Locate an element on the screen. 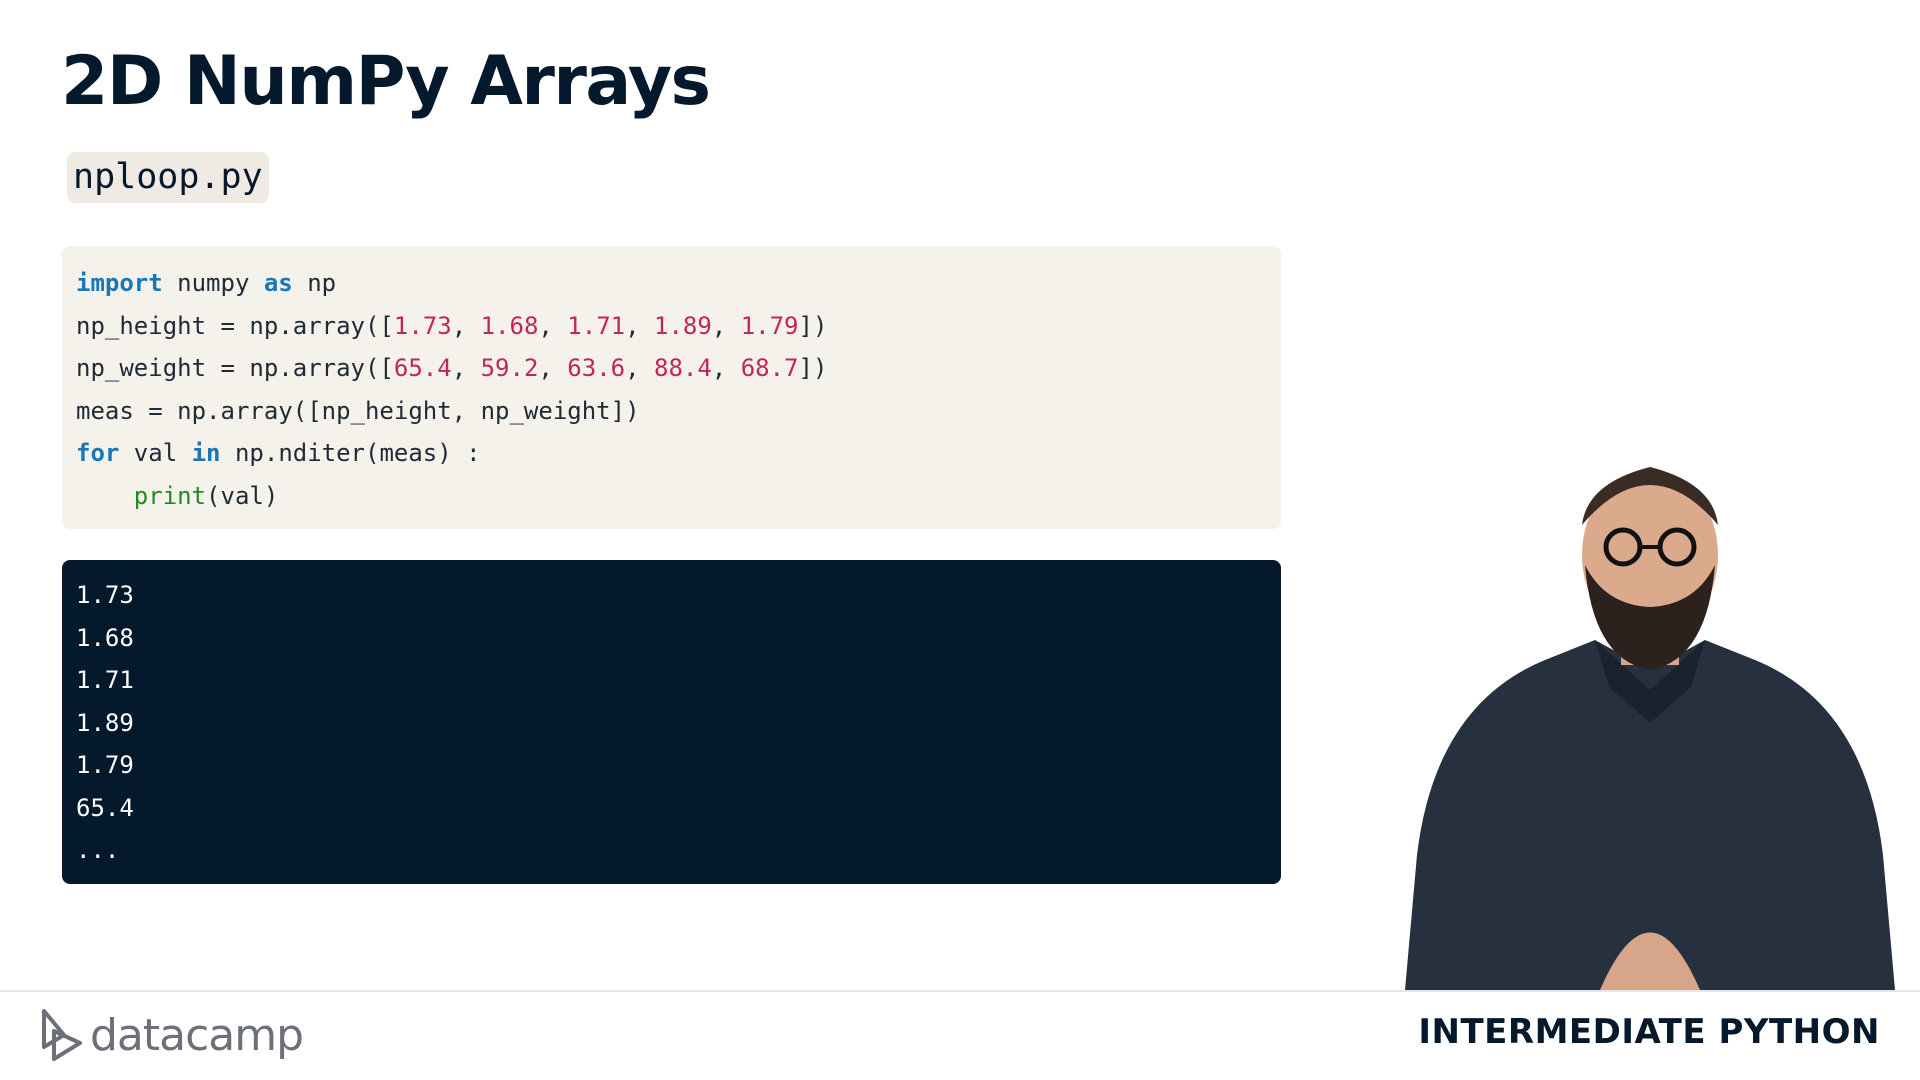 The image size is (1920, 1080). output-line: 65.4 is located at coordinates (105, 807).